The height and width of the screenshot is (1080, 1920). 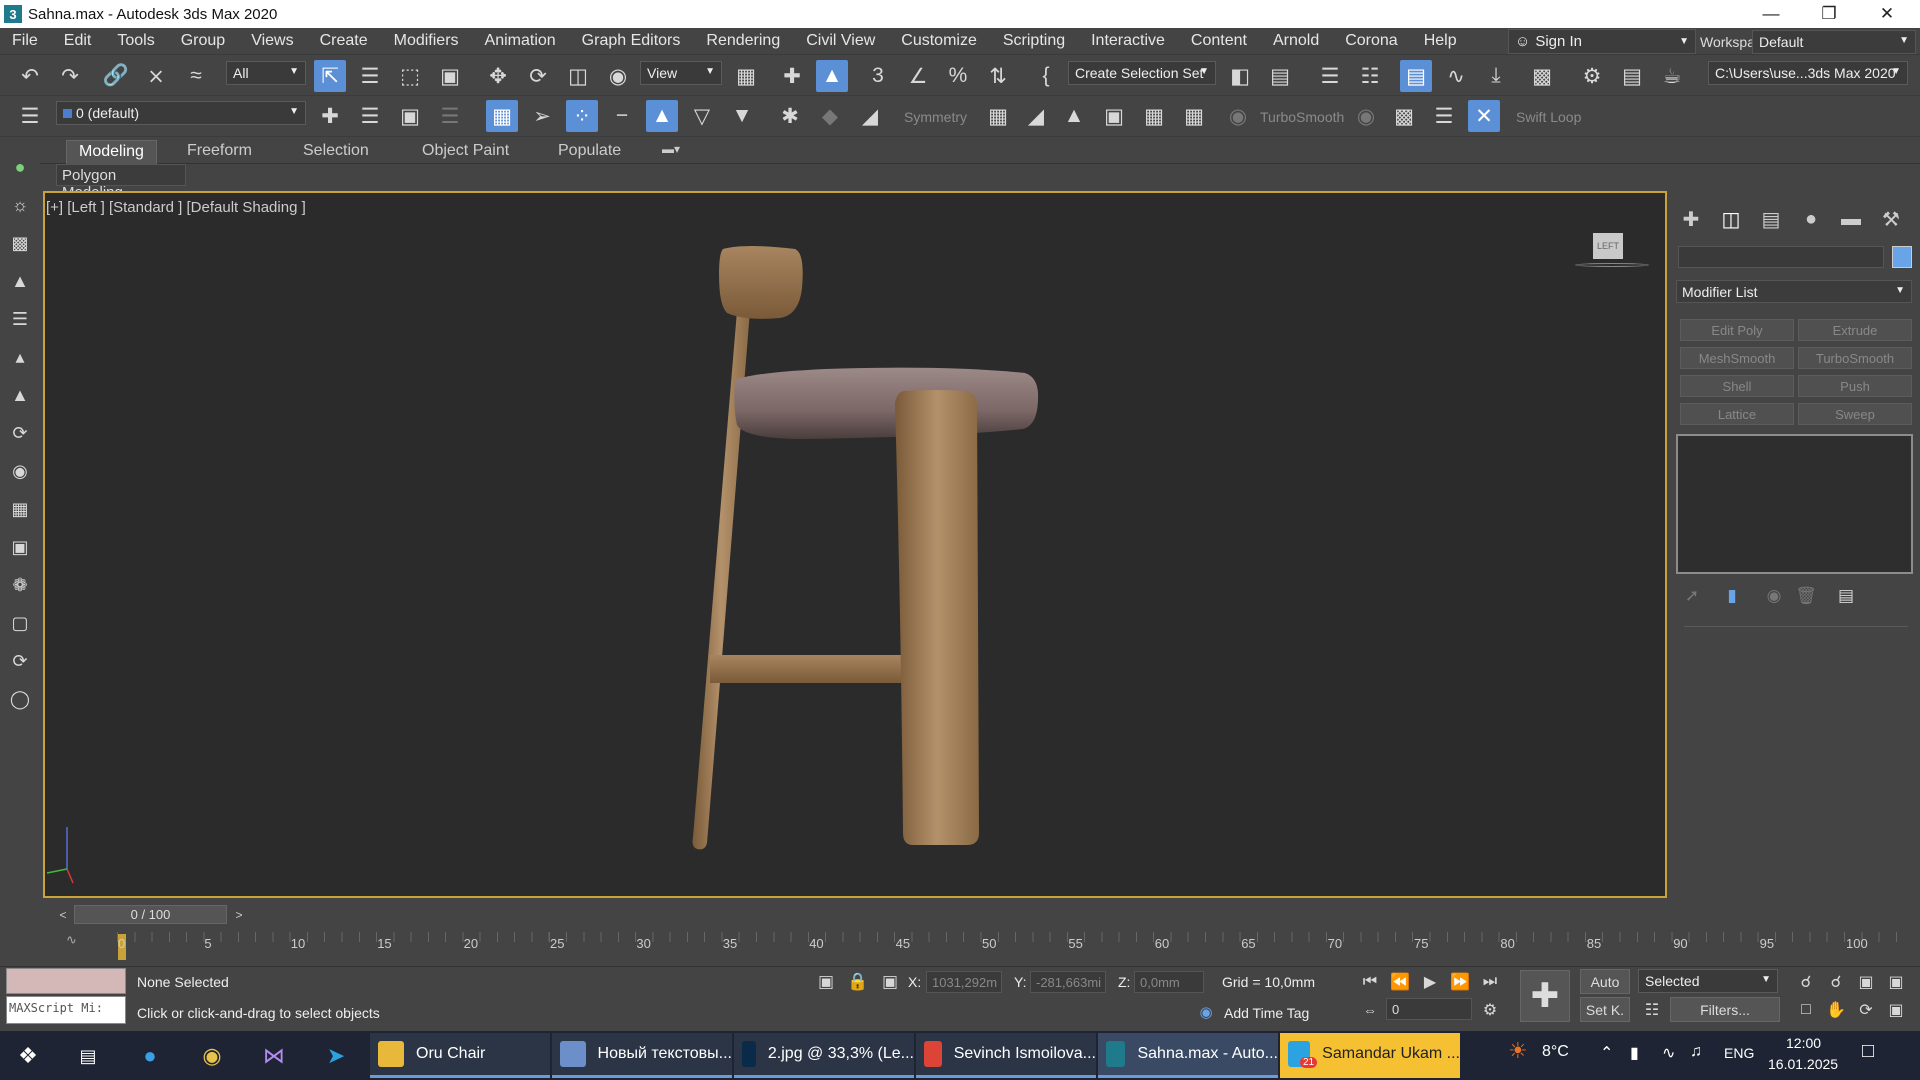 What do you see at coordinates (20, 585) in the screenshot?
I see `scatter-icon: ❁` at bounding box center [20, 585].